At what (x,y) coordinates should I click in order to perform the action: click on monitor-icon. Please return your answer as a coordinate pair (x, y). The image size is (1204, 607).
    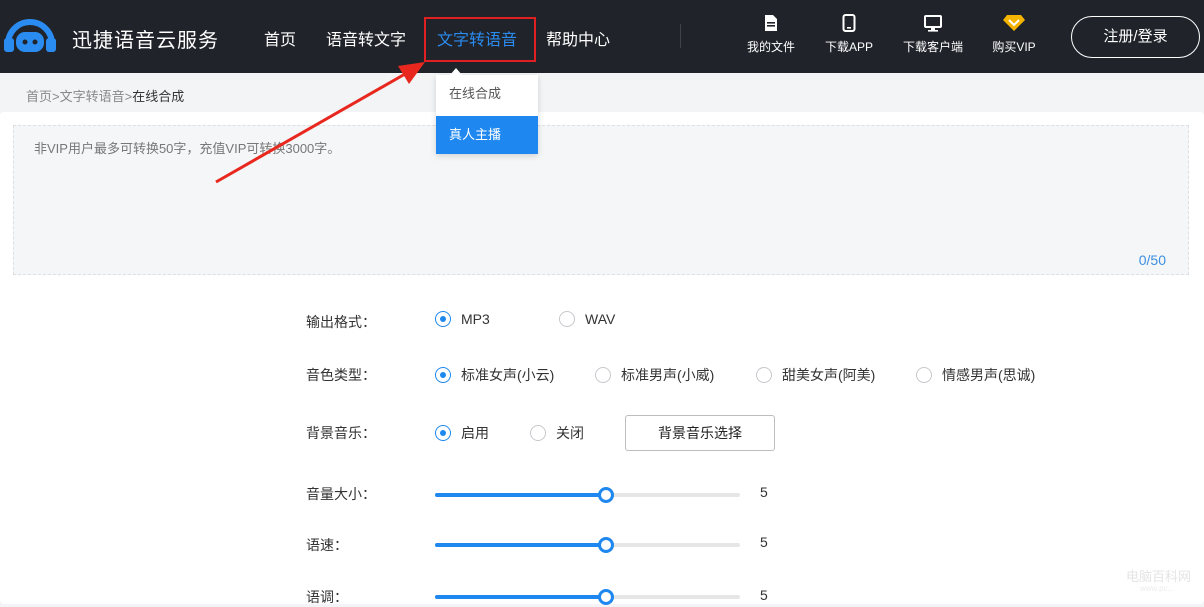
    Looking at the image, I should click on (933, 23).